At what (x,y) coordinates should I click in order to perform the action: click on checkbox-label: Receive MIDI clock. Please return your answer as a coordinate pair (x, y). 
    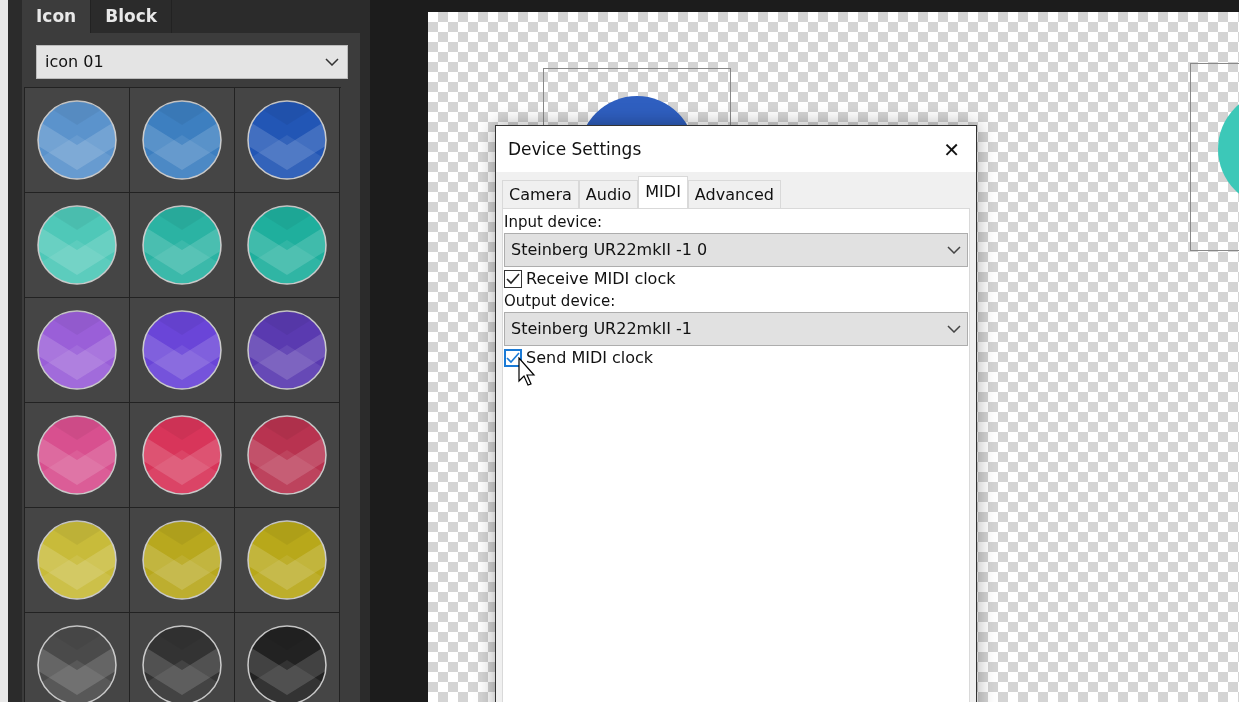
    Looking at the image, I should click on (601, 279).